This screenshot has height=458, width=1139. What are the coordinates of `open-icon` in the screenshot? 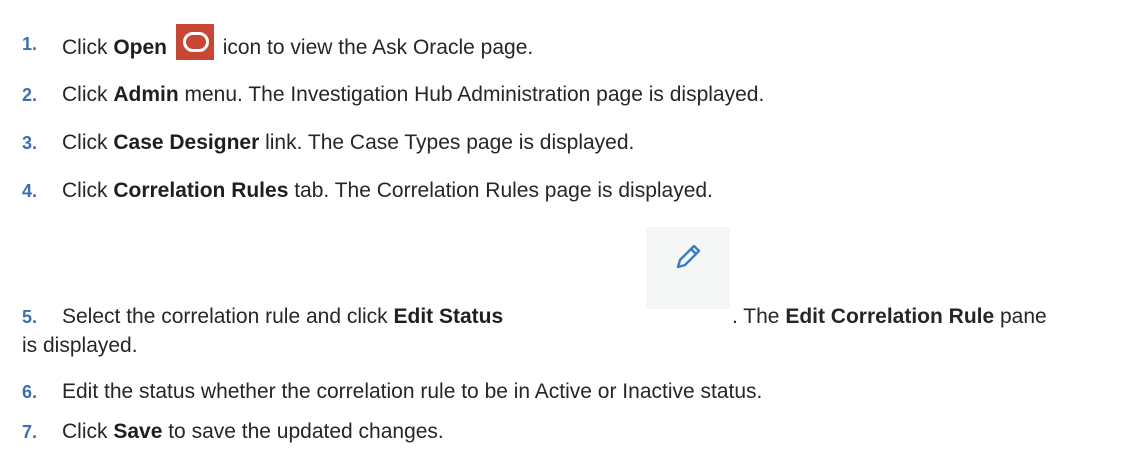 It's located at (194, 42).